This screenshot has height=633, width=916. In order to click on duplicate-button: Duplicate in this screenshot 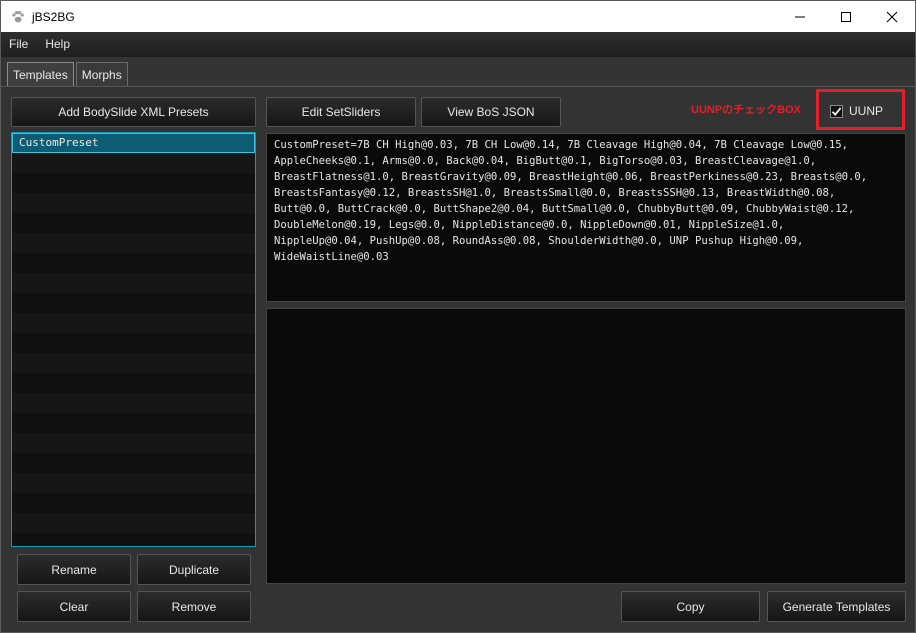, I will do `click(194, 569)`.